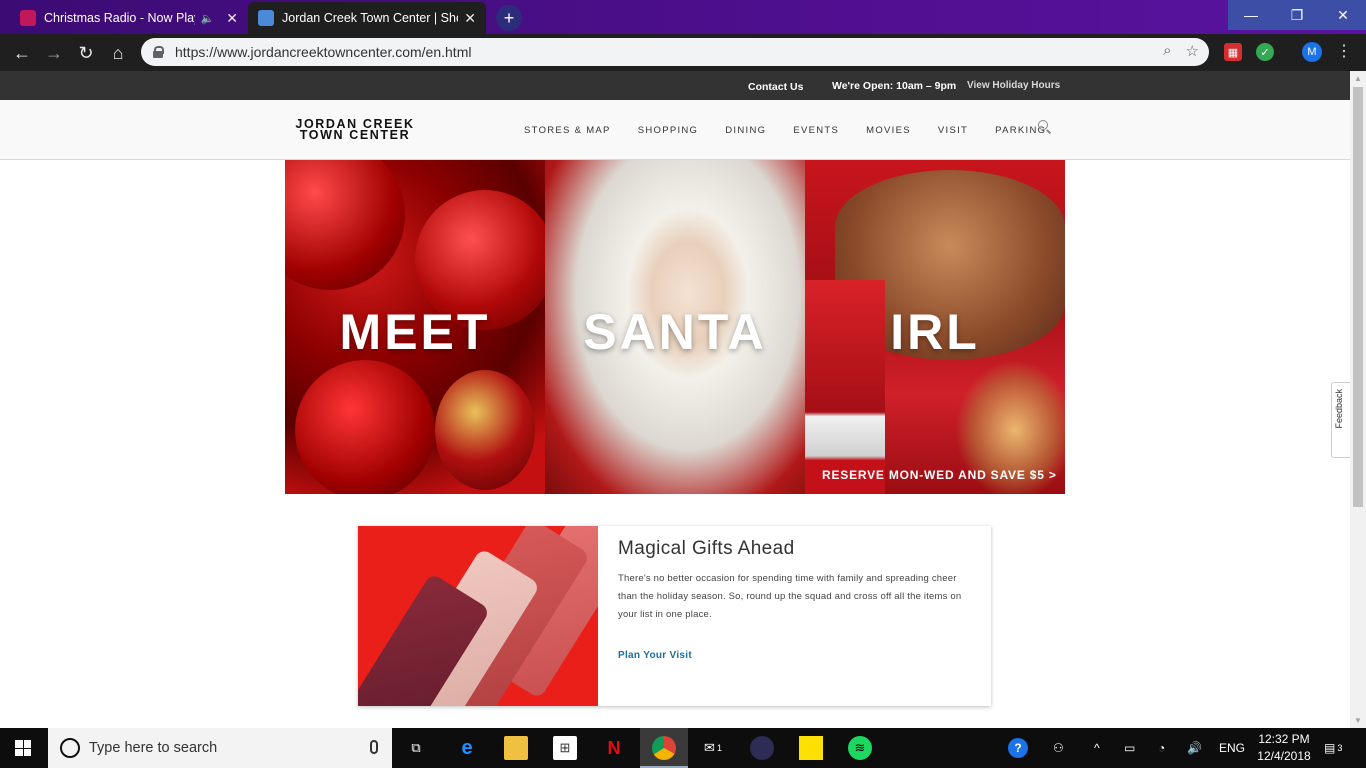 This screenshot has width=1366, height=768. Describe the element at coordinates (664, 748) in the screenshot. I see `chrome-icon` at that location.